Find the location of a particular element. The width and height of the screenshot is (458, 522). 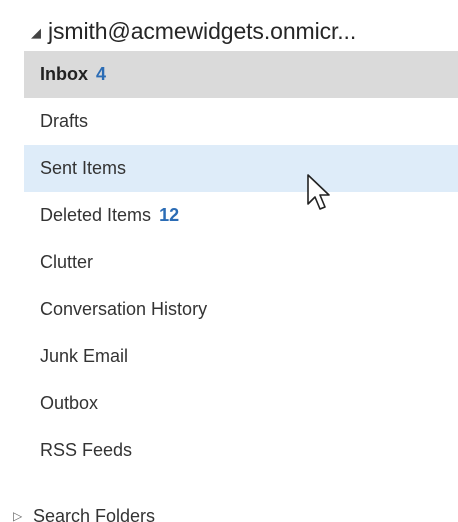

folder-label: RSS Feeds is located at coordinates (86, 450).